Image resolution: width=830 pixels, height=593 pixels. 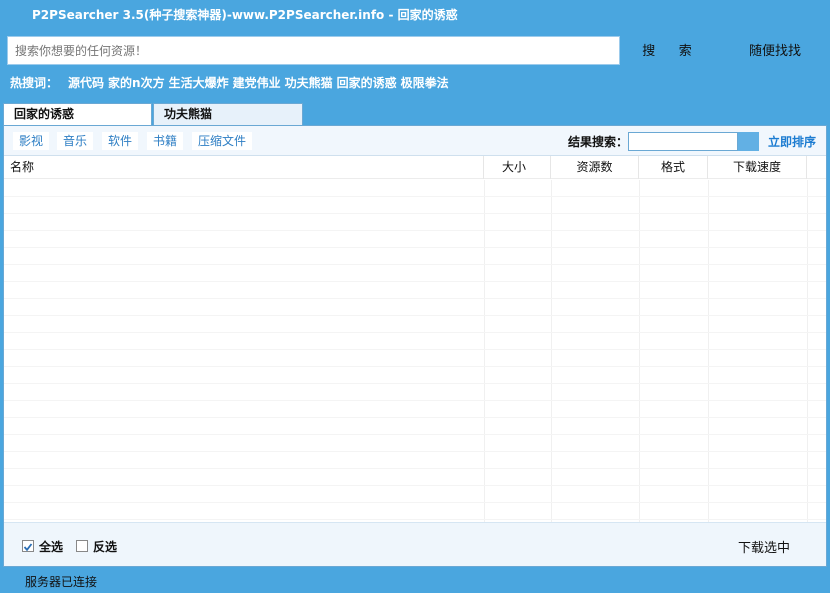 What do you see at coordinates (199, 82) in the screenshot?
I see `hot-keyword-link: 生活大爆炸` at bounding box center [199, 82].